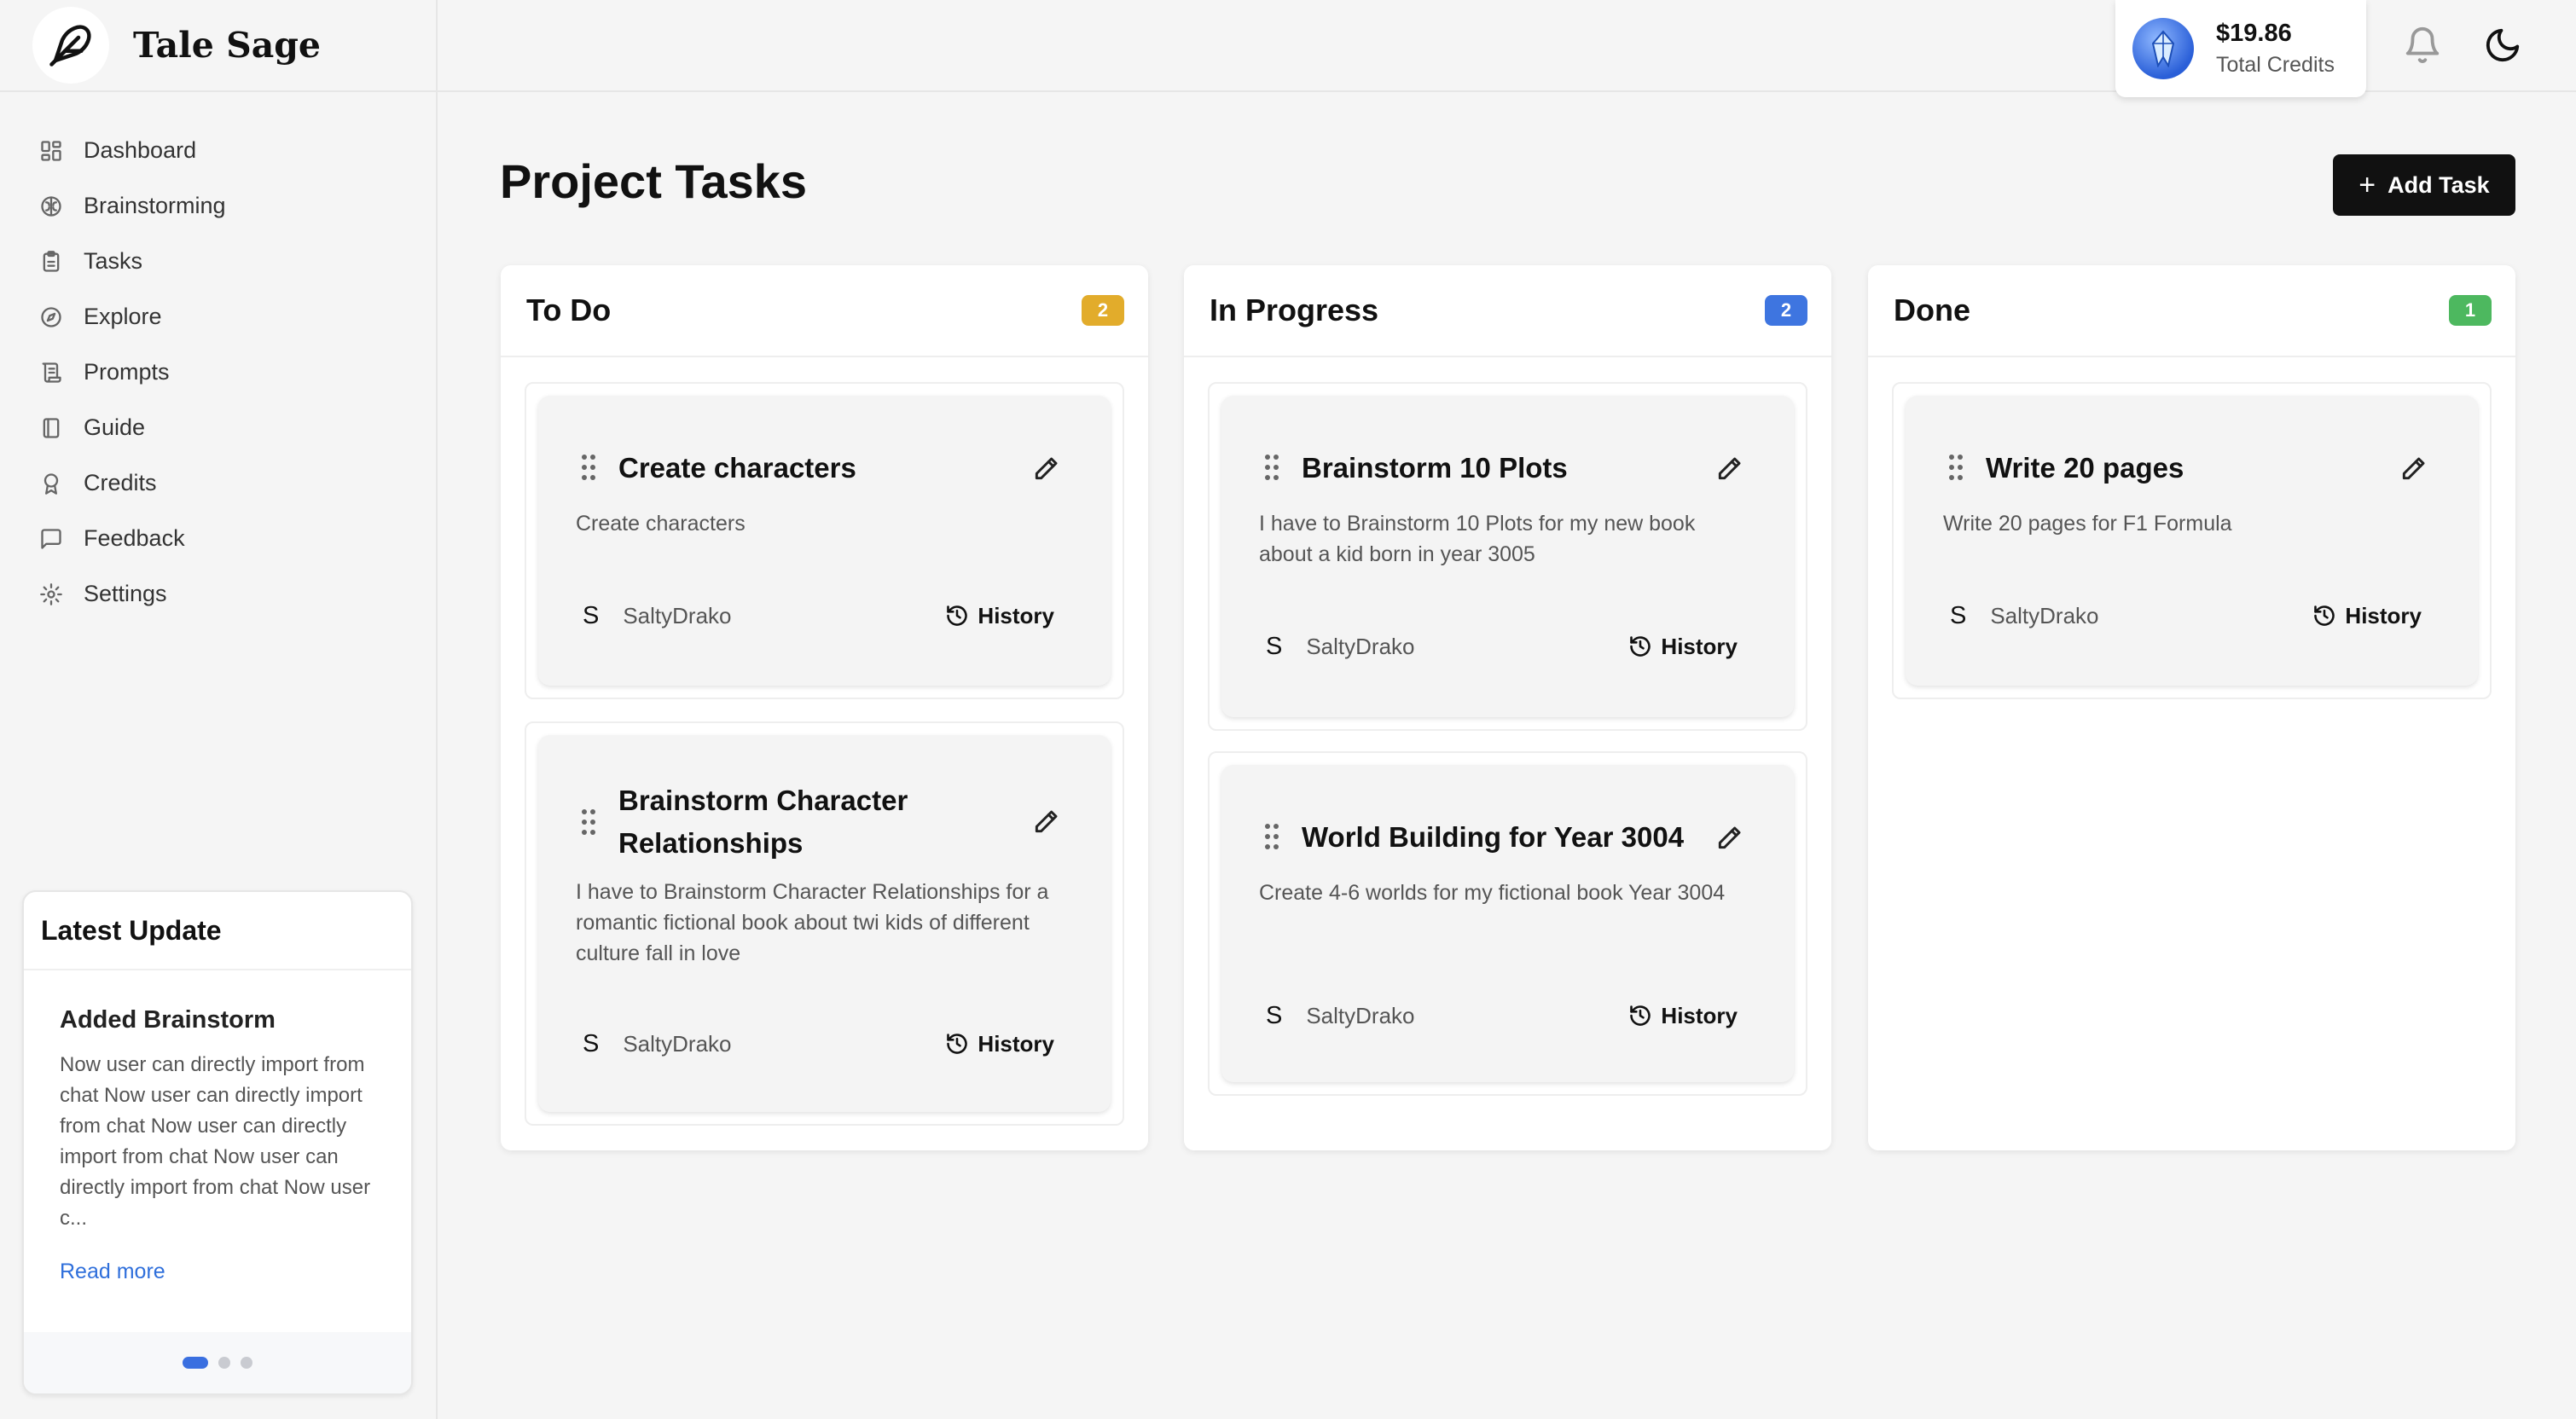 This screenshot has height=1419, width=2576. What do you see at coordinates (1932, 310) in the screenshot?
I see `column-title: Done` at bounding box center [1932, 310].